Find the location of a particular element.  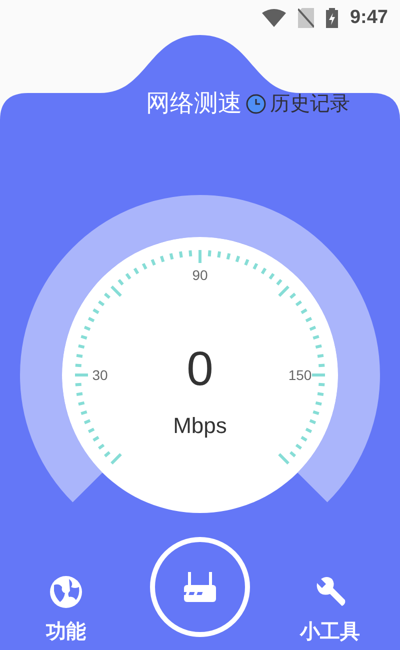

clock-icon is located at coordinates (256, 104).